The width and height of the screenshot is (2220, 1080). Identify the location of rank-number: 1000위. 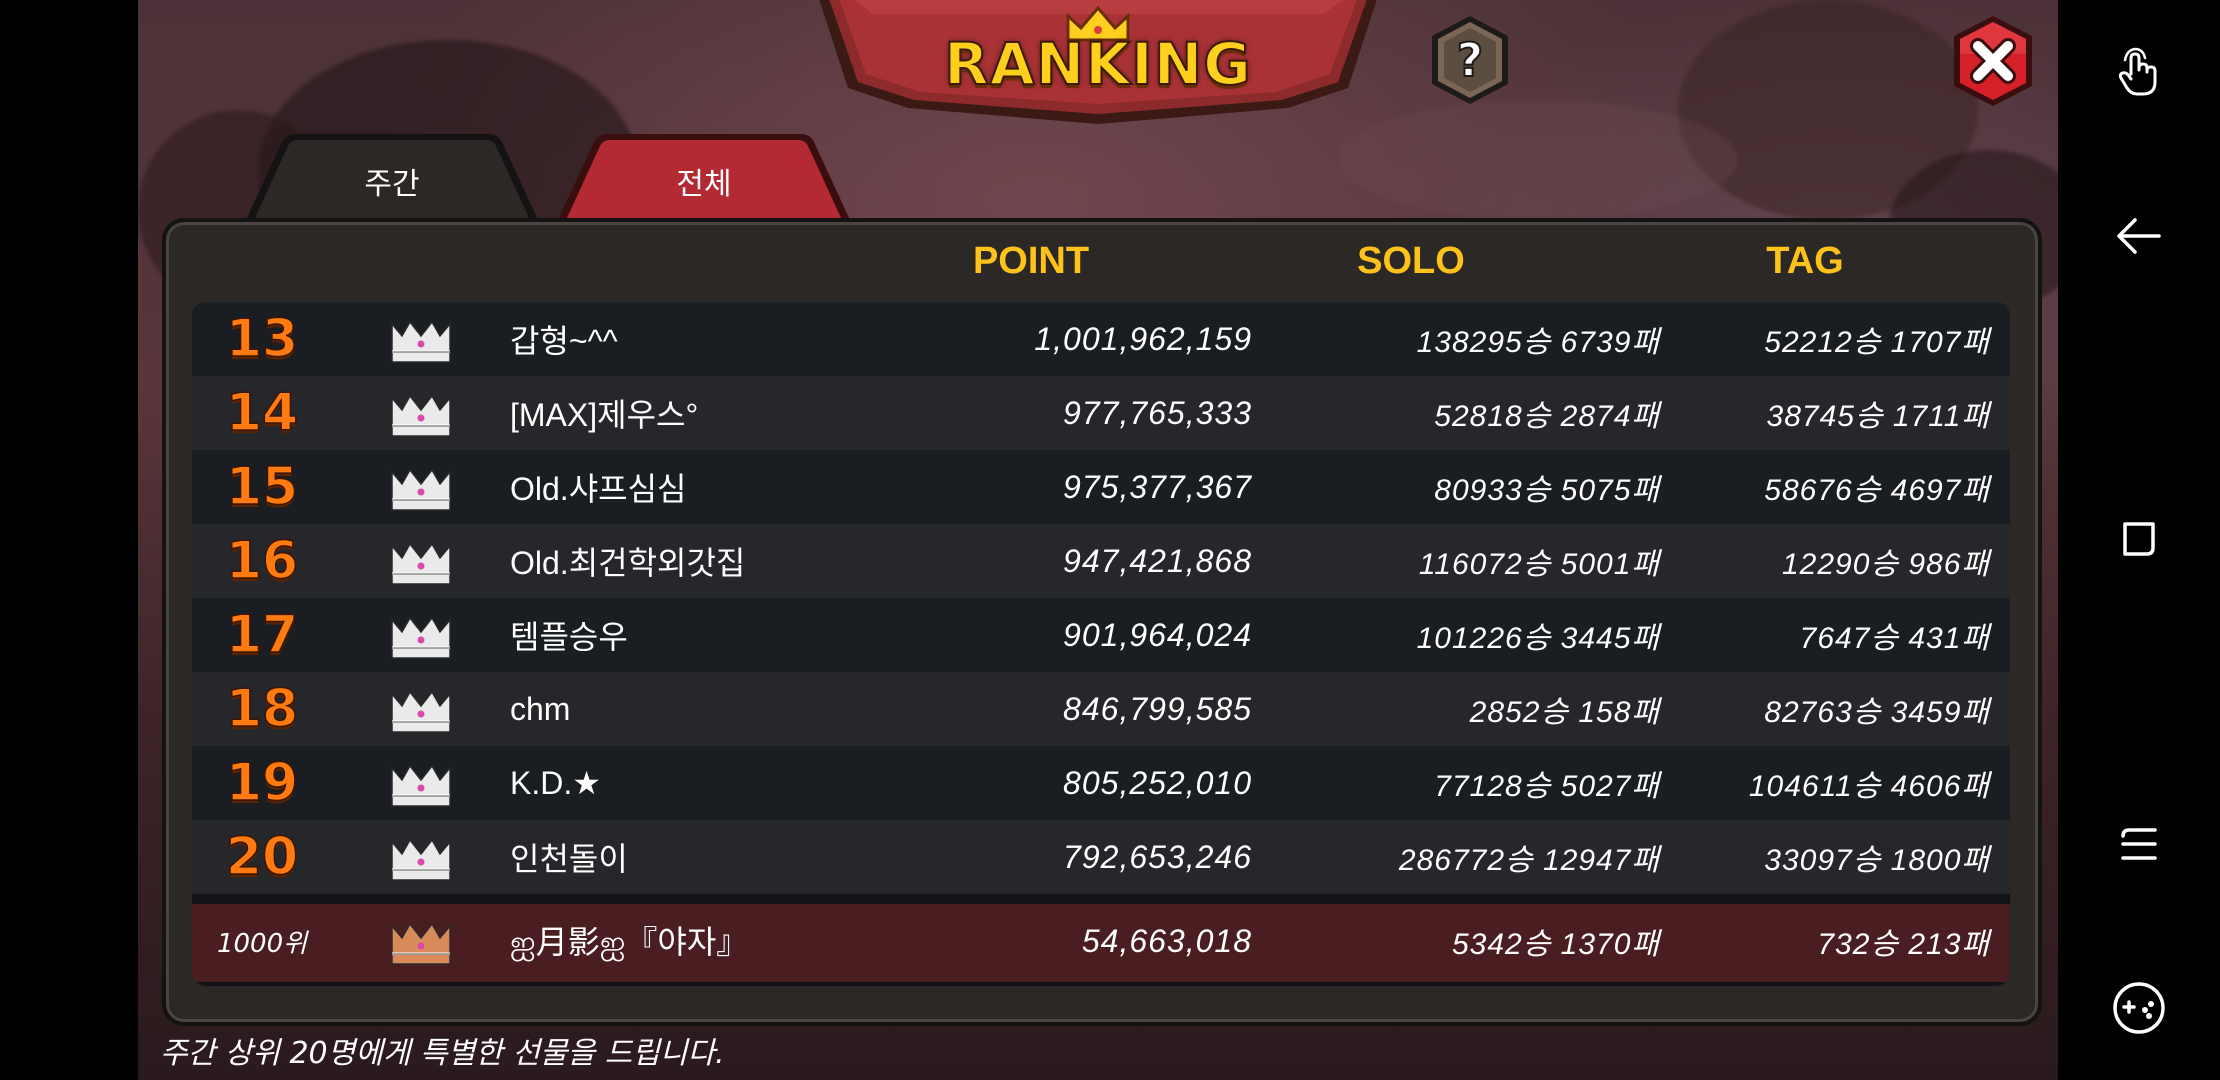
(262, 943).